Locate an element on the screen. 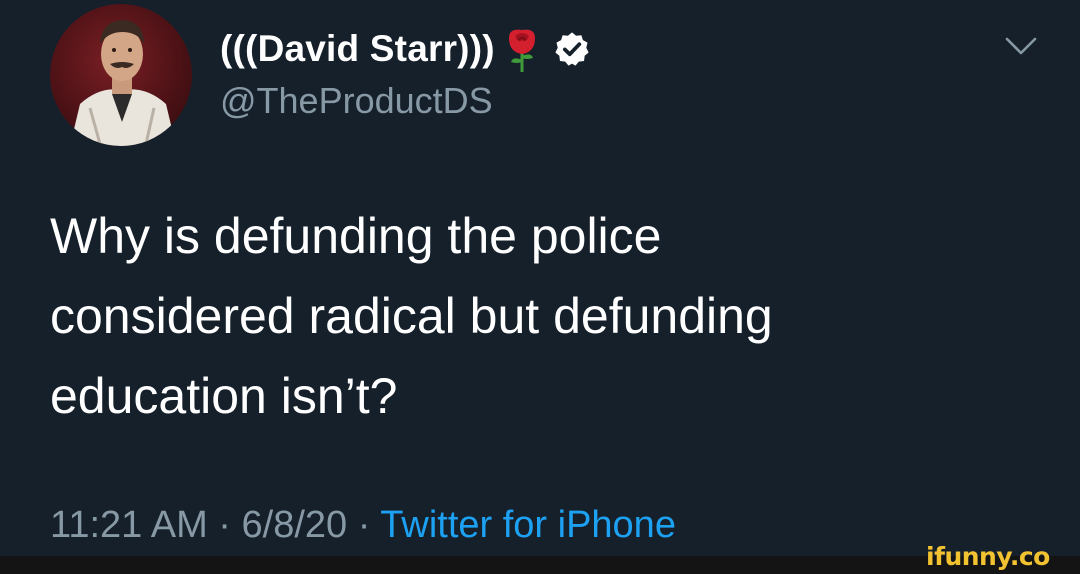  tweet-time: 11:21 AM is located at coordinates (129, 525).